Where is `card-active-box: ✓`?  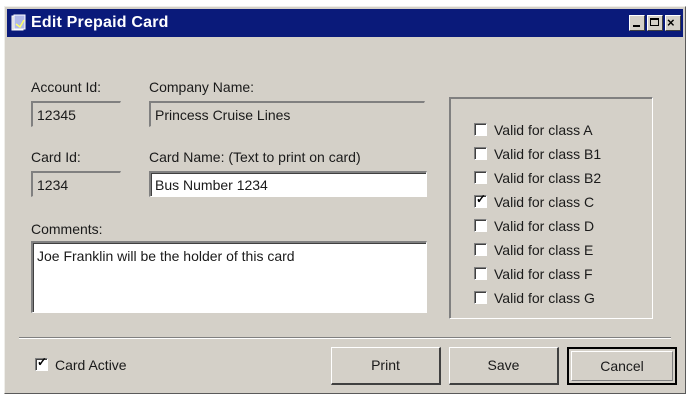 card-active-box: ✓ is located at coordinates (41, 363).